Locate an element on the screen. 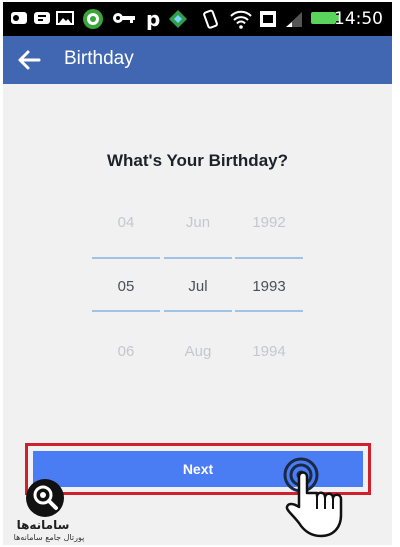  month-option-above: Jun is located at coordinates (198, 222).